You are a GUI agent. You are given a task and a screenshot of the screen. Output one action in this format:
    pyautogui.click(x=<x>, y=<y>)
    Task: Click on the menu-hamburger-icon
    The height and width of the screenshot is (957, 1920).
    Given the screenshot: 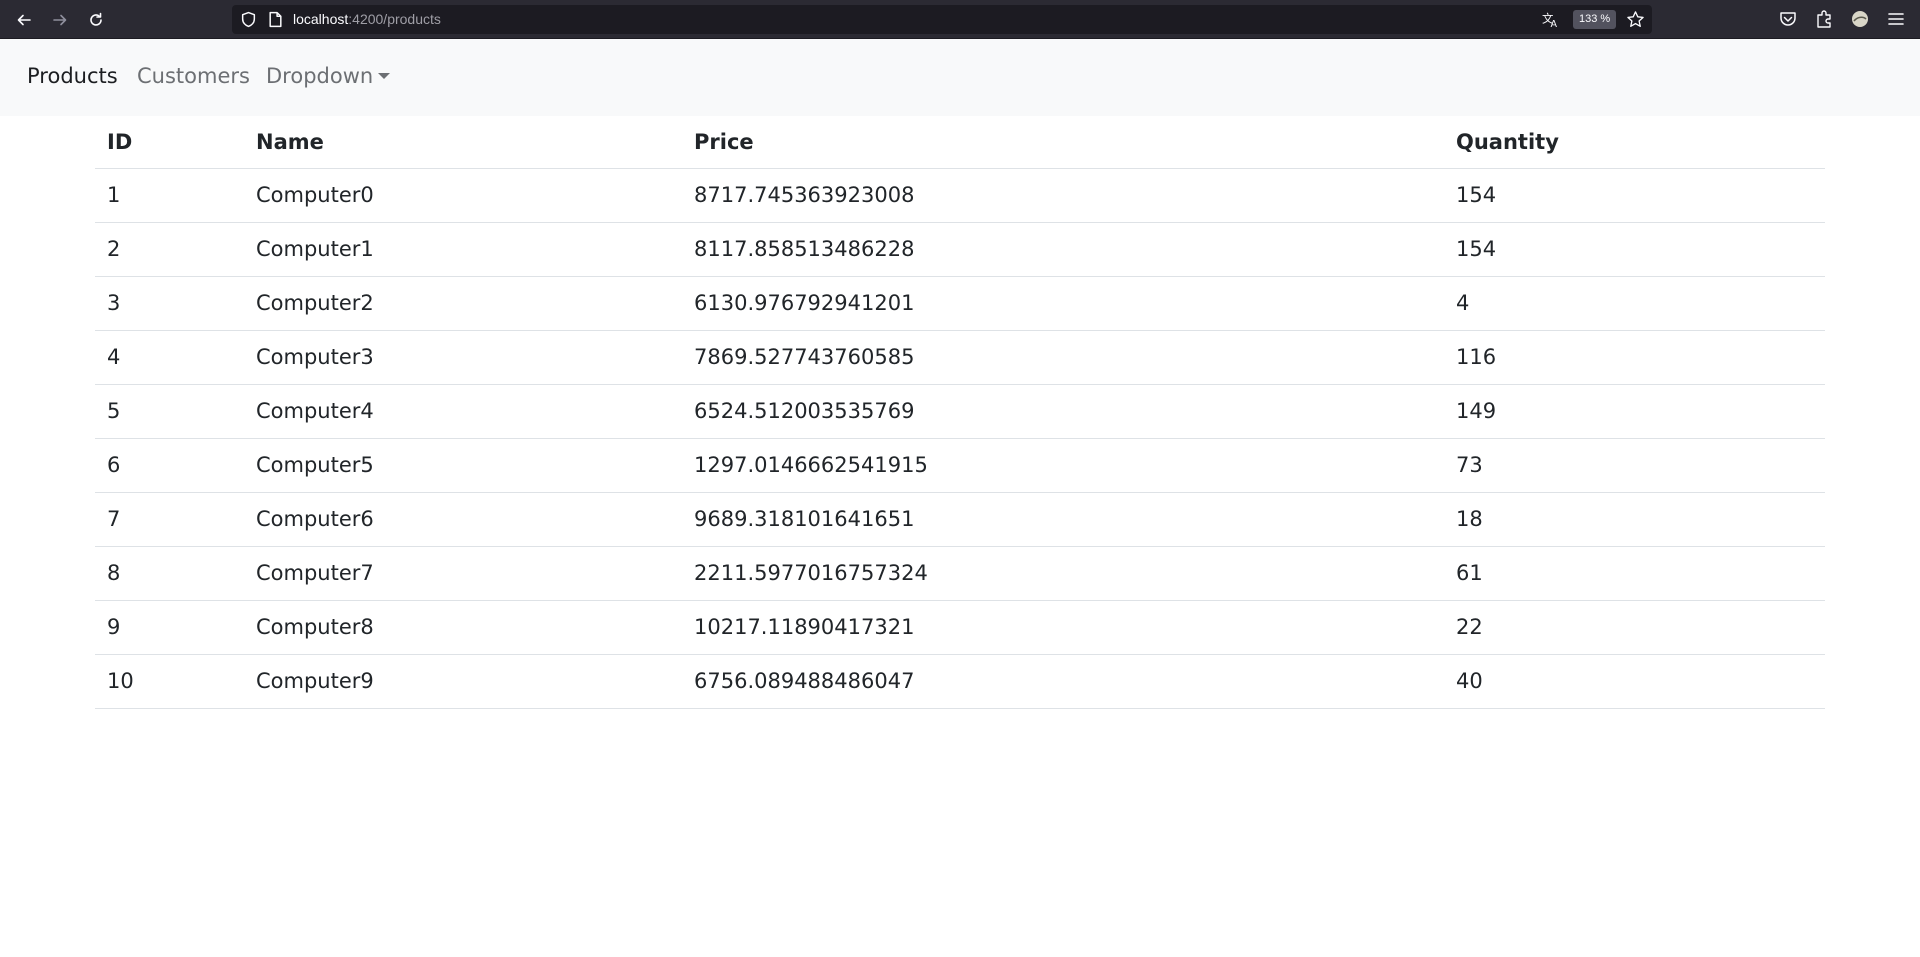 What is the action you would take?
    pyautogui.click(x=1896, y=19)
    